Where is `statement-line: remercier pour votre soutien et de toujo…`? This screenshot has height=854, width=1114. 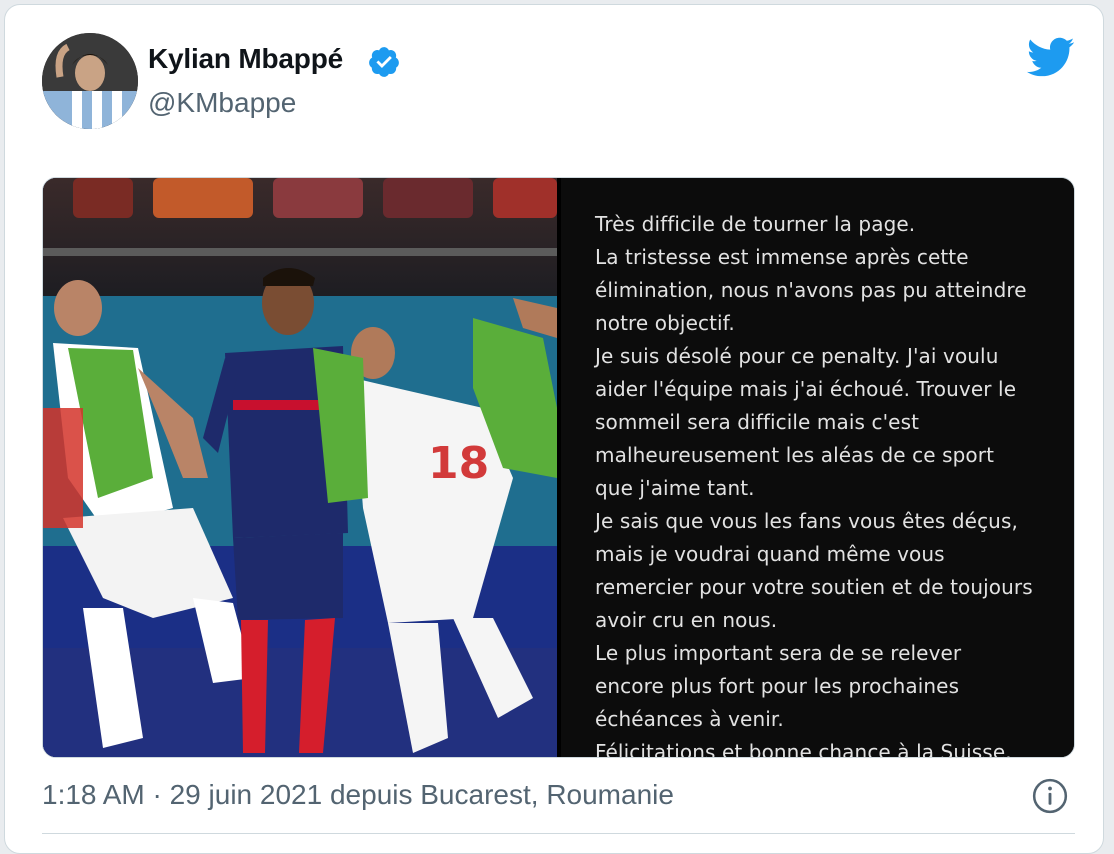 statement-line: remercier pour votre soutien et de toujo… is located at coordinates (814, 587).